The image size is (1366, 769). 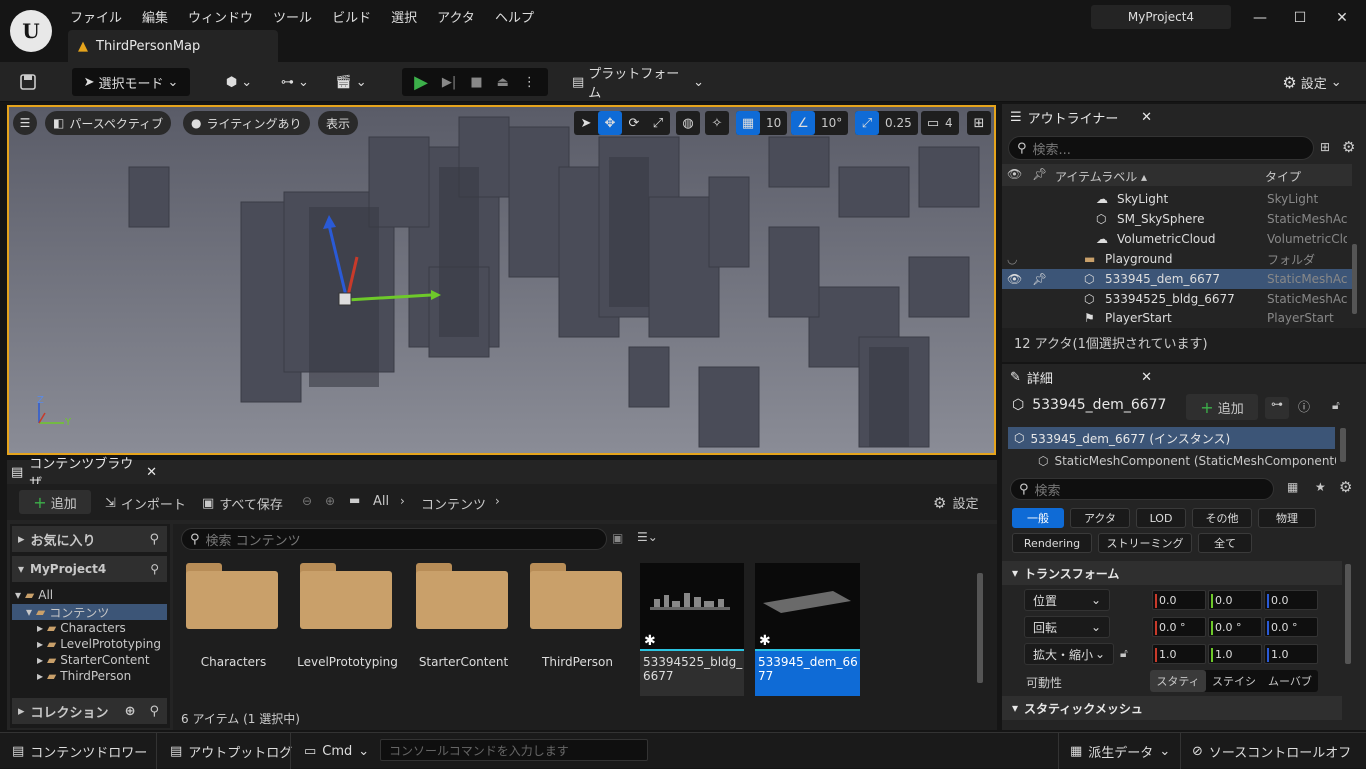 I want to click on filter-lod: LOD, so click(x=1161, y=518).